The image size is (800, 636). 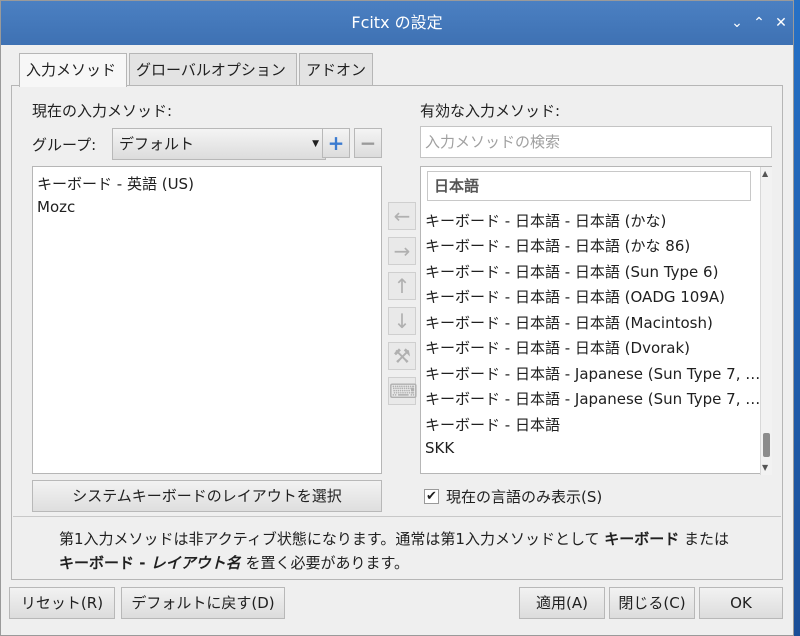 What do you see at coordinates (737, 23) in the screenshot?
I see `minimize-icon: ⌄` at bounding box center [737, 23].